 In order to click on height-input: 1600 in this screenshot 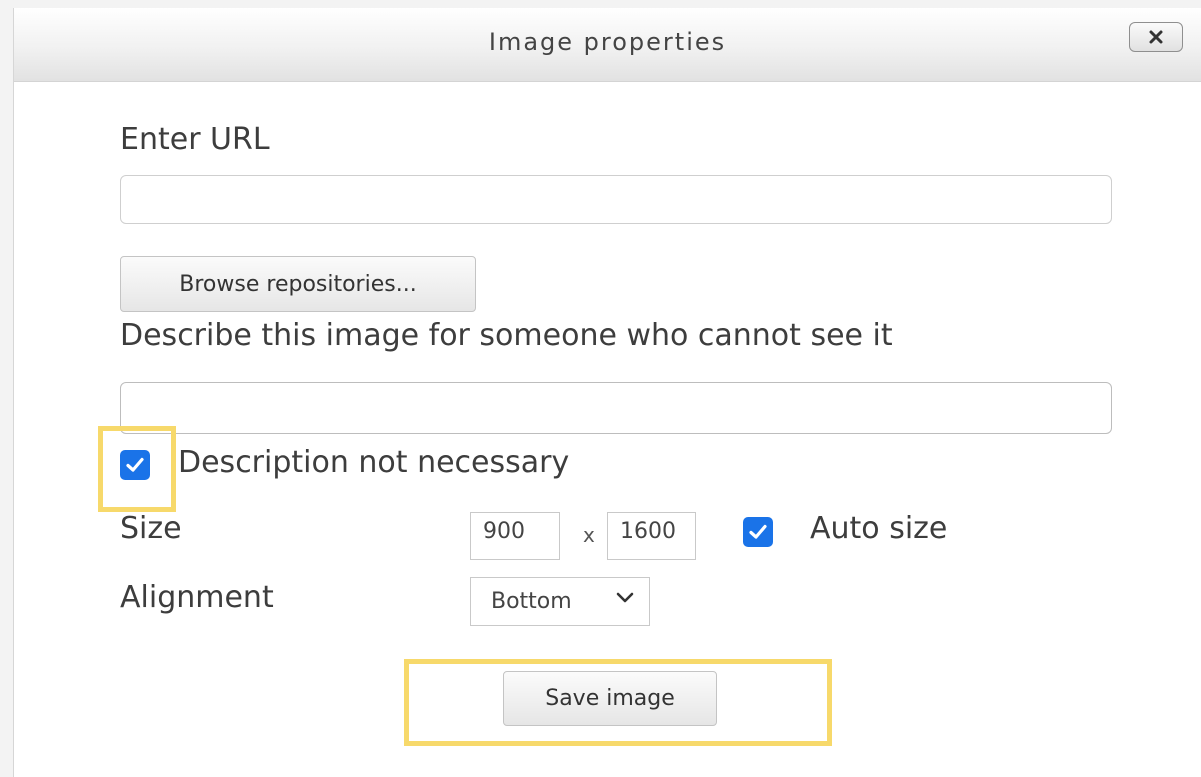, I will do `click(651, 536)`.